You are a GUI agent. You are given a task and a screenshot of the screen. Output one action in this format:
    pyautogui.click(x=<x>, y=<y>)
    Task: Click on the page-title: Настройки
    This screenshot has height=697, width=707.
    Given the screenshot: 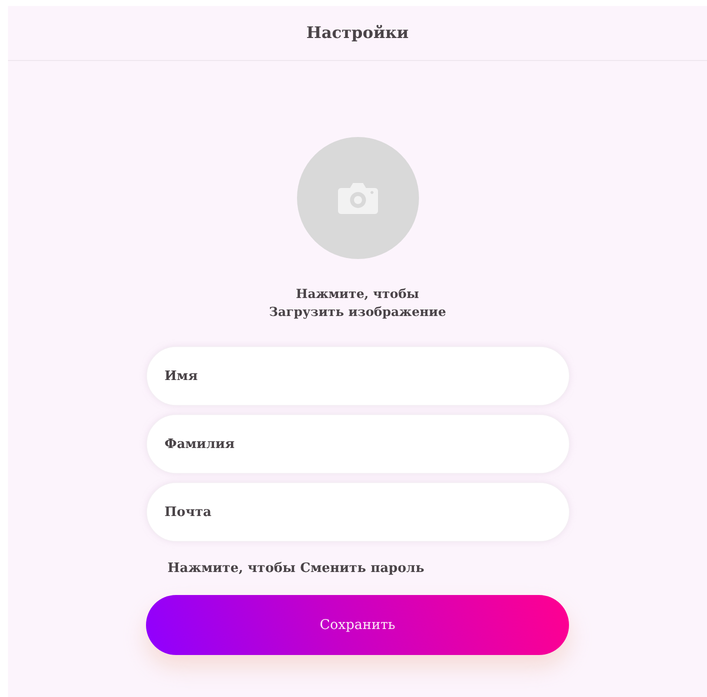 What is the action you would take?
    pyautogui.click(x=357, y=33)
    